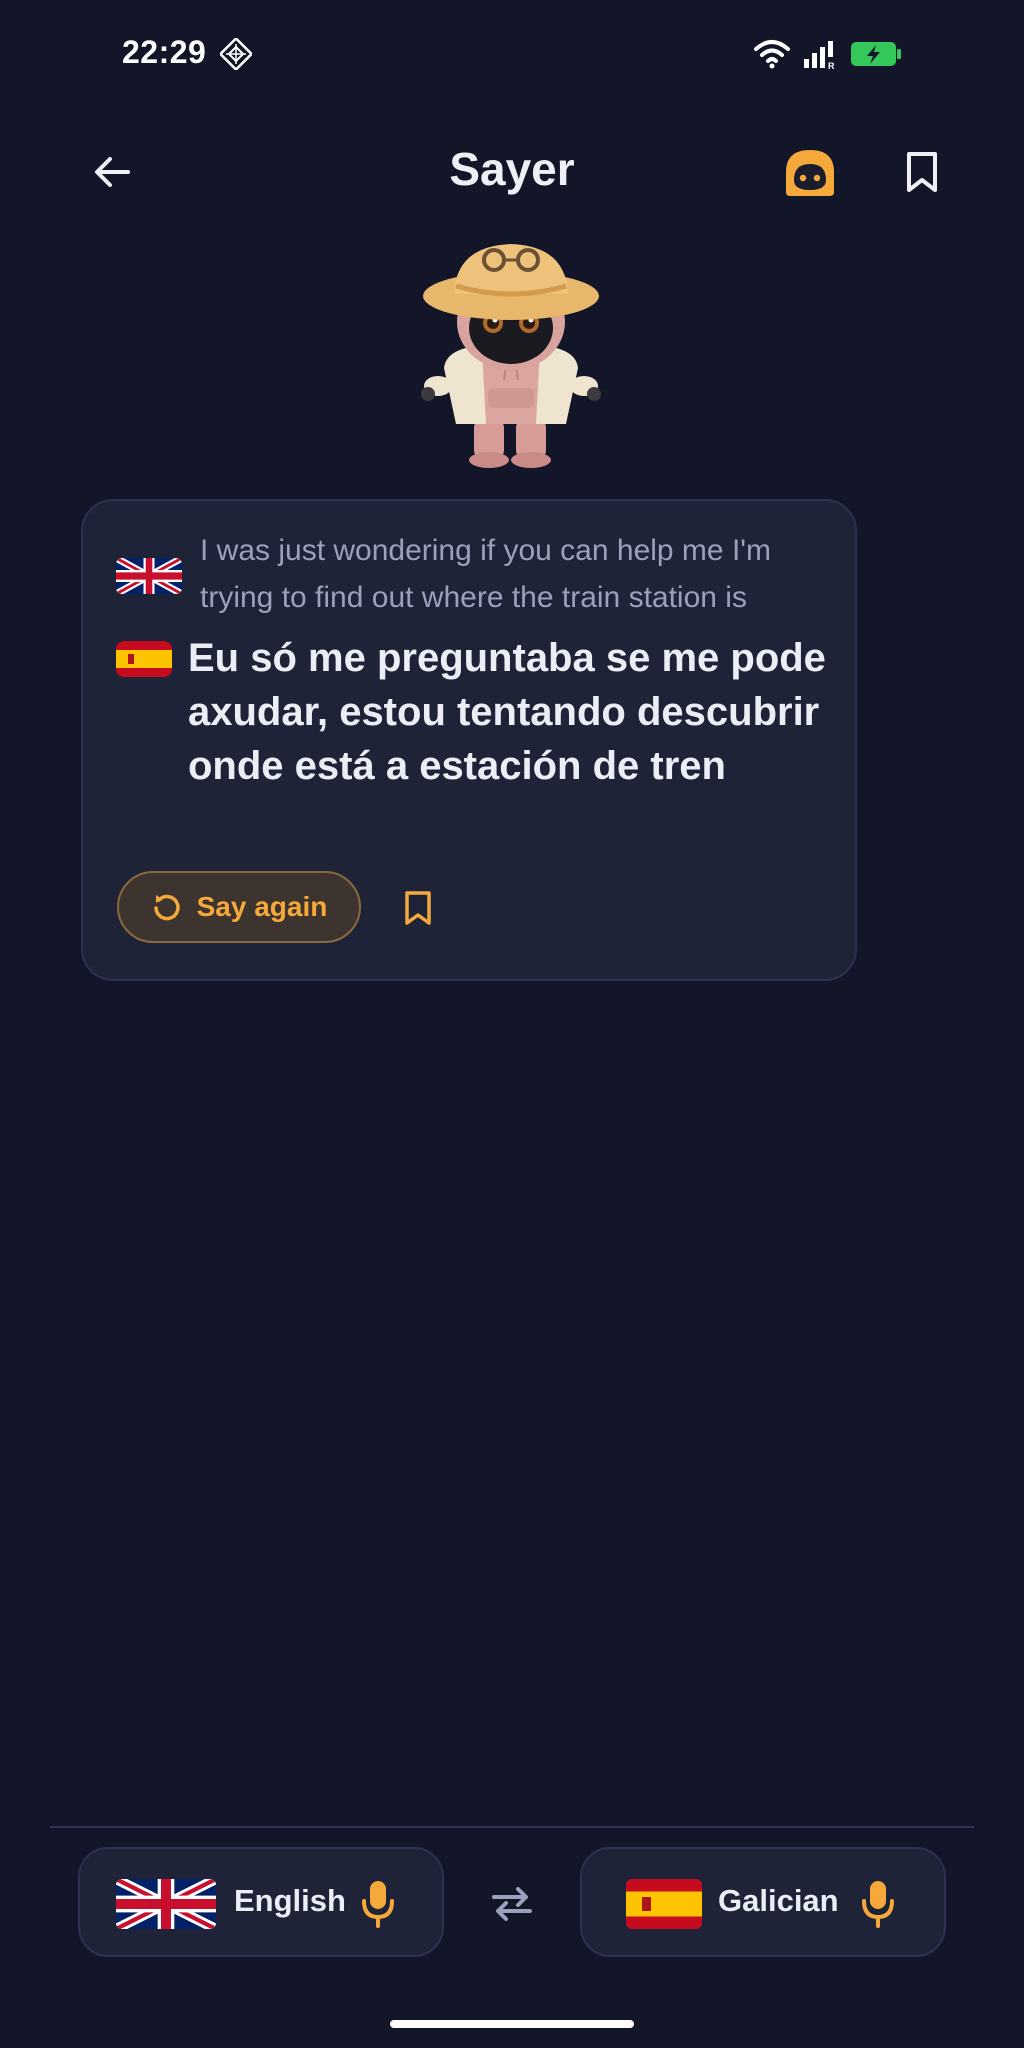 The image size is (1024, 2048). Describe the element at coordinates (512, 1827) in the screenshot. I see `bottom-divider` at that location.